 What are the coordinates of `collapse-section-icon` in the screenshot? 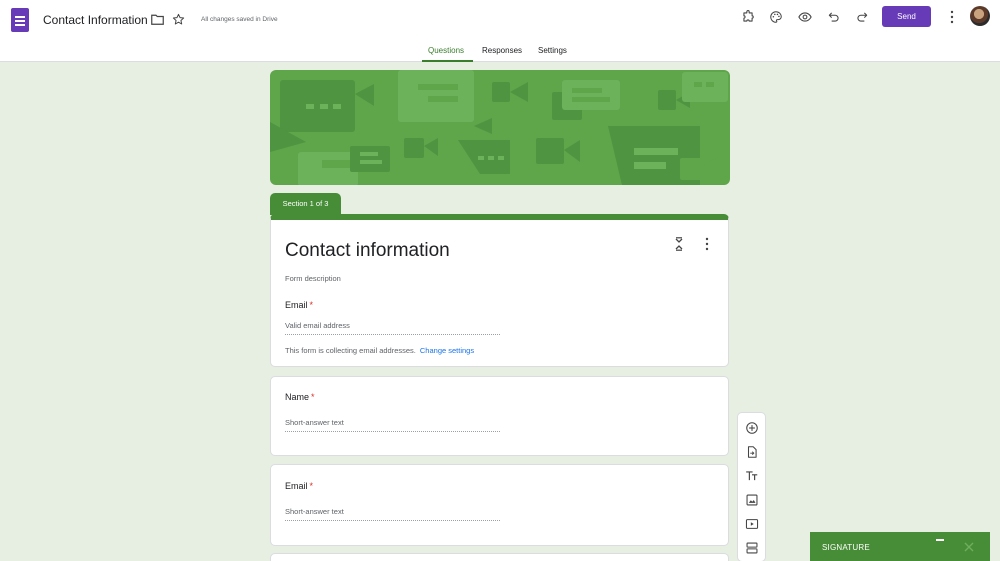 It's located at (679, 244).